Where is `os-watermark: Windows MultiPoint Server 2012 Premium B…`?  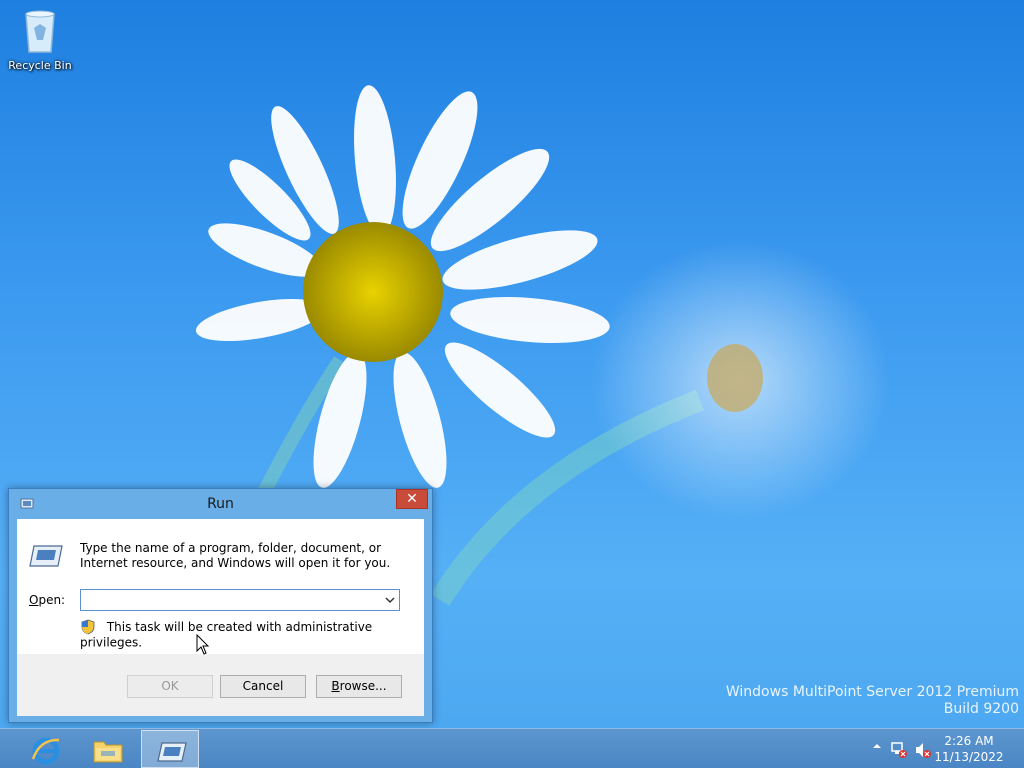 os-watermark: Windows MultiPoint Server 2012 Premium B… is located at coordinates (872, 701).